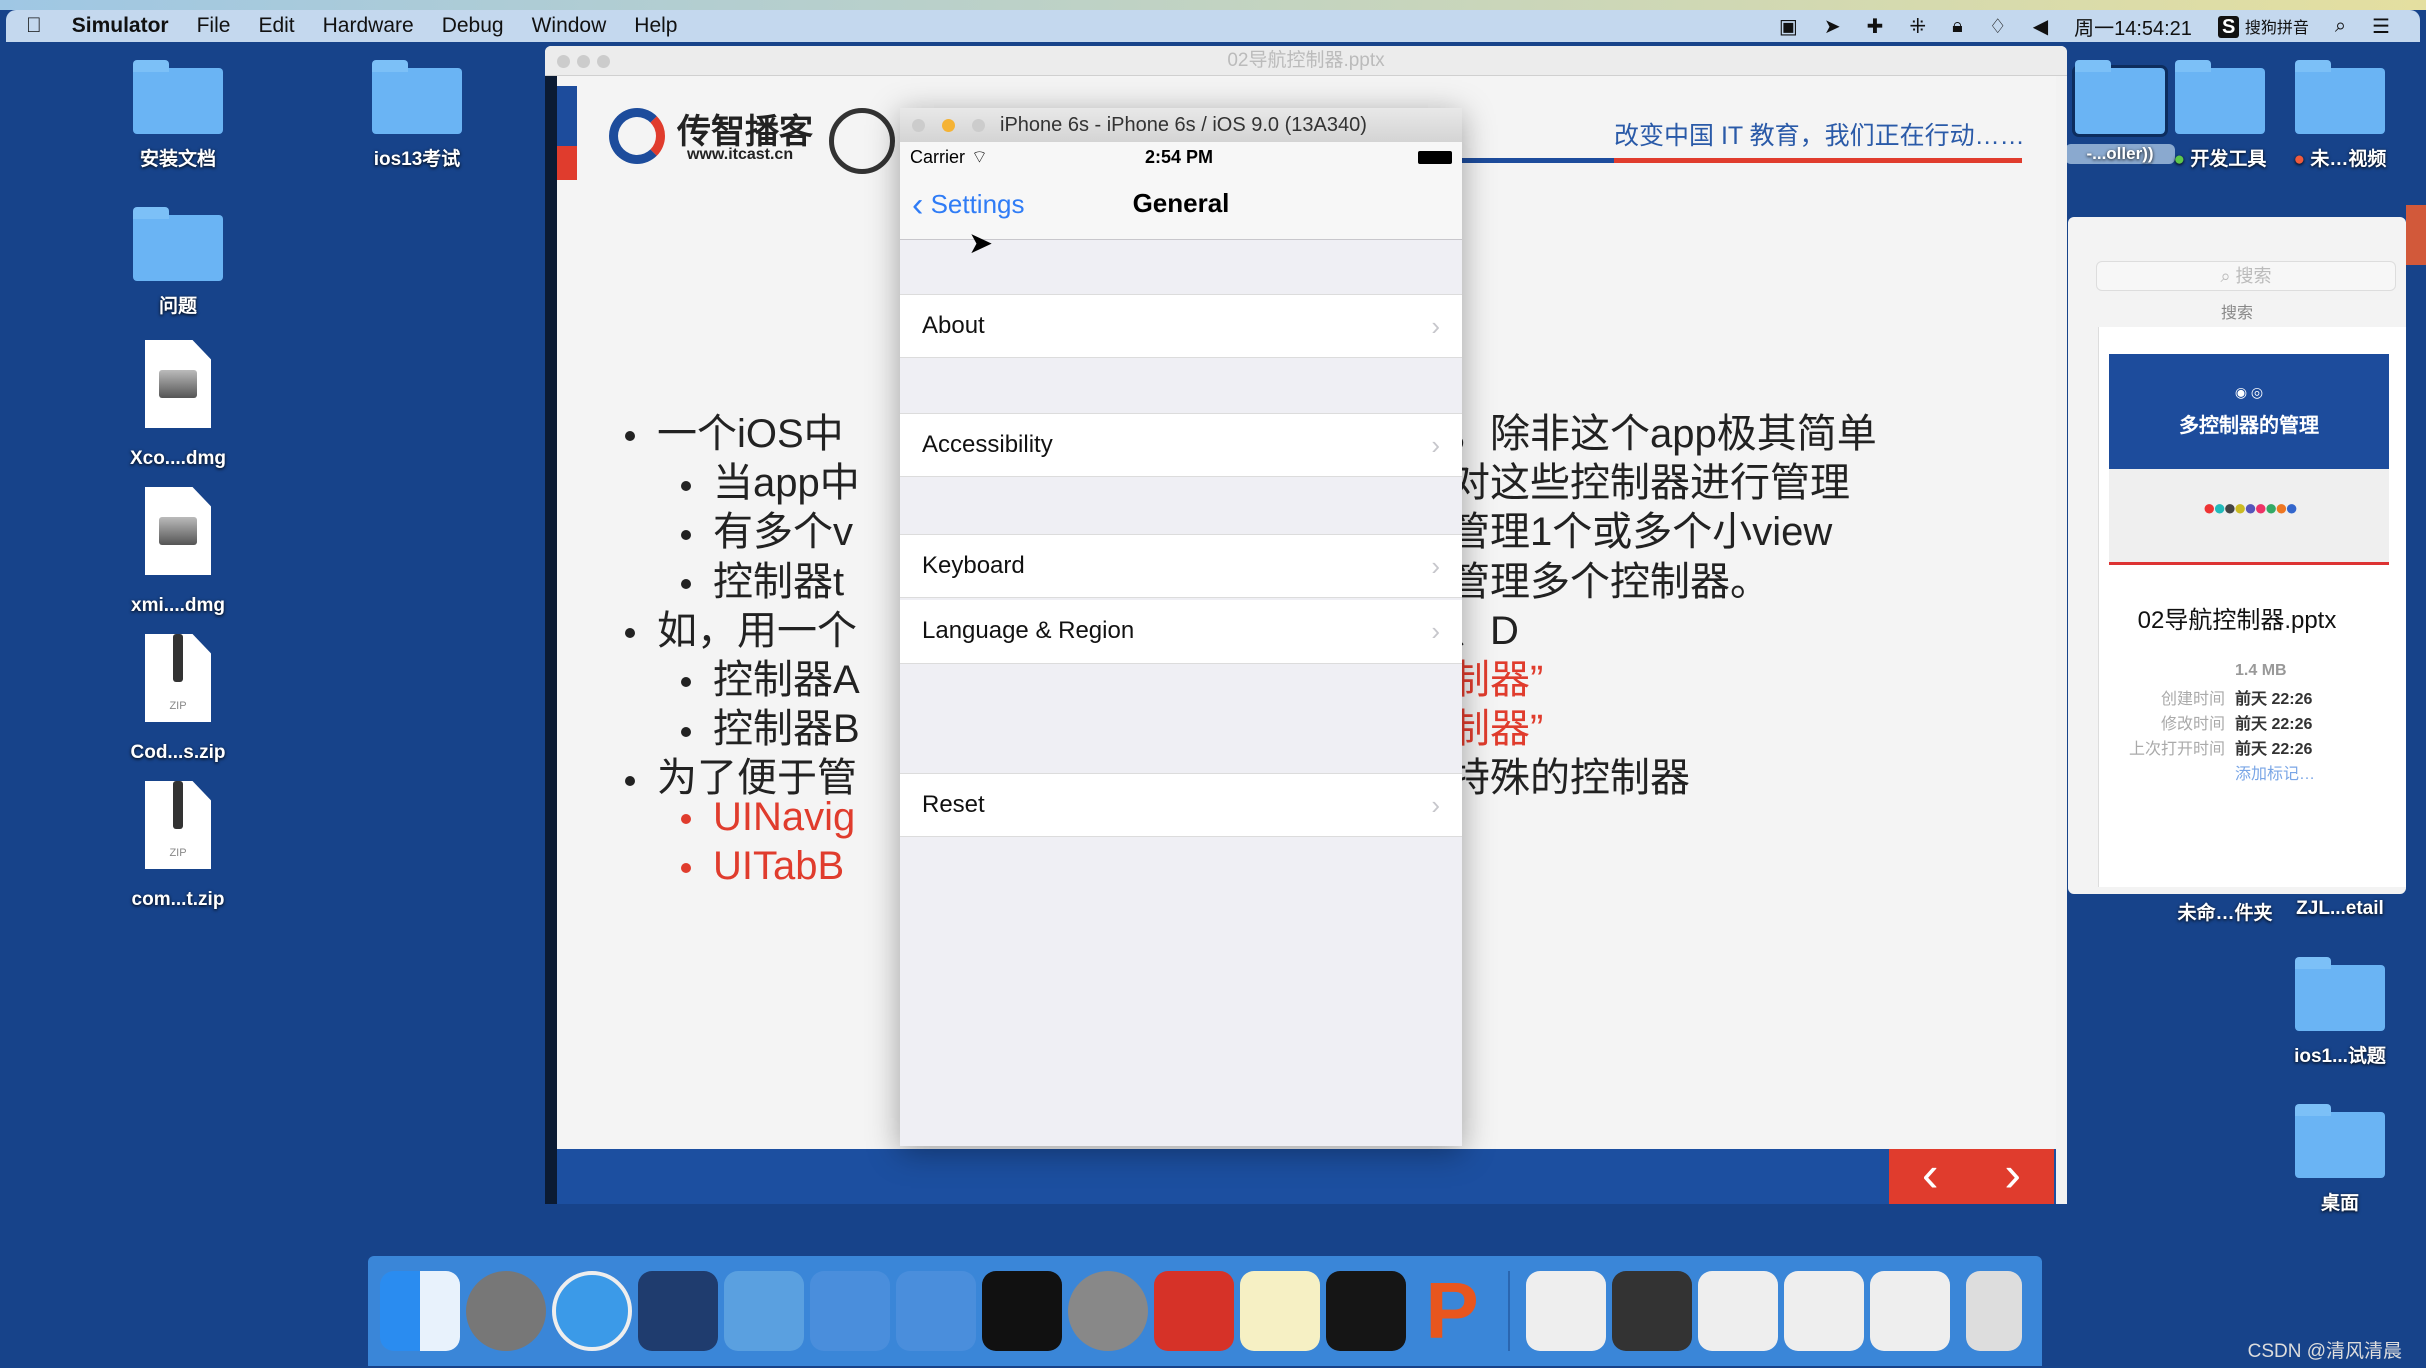  I want to click on desktop-zip-icon: ZIP com...t.zip, so click(178, 846).